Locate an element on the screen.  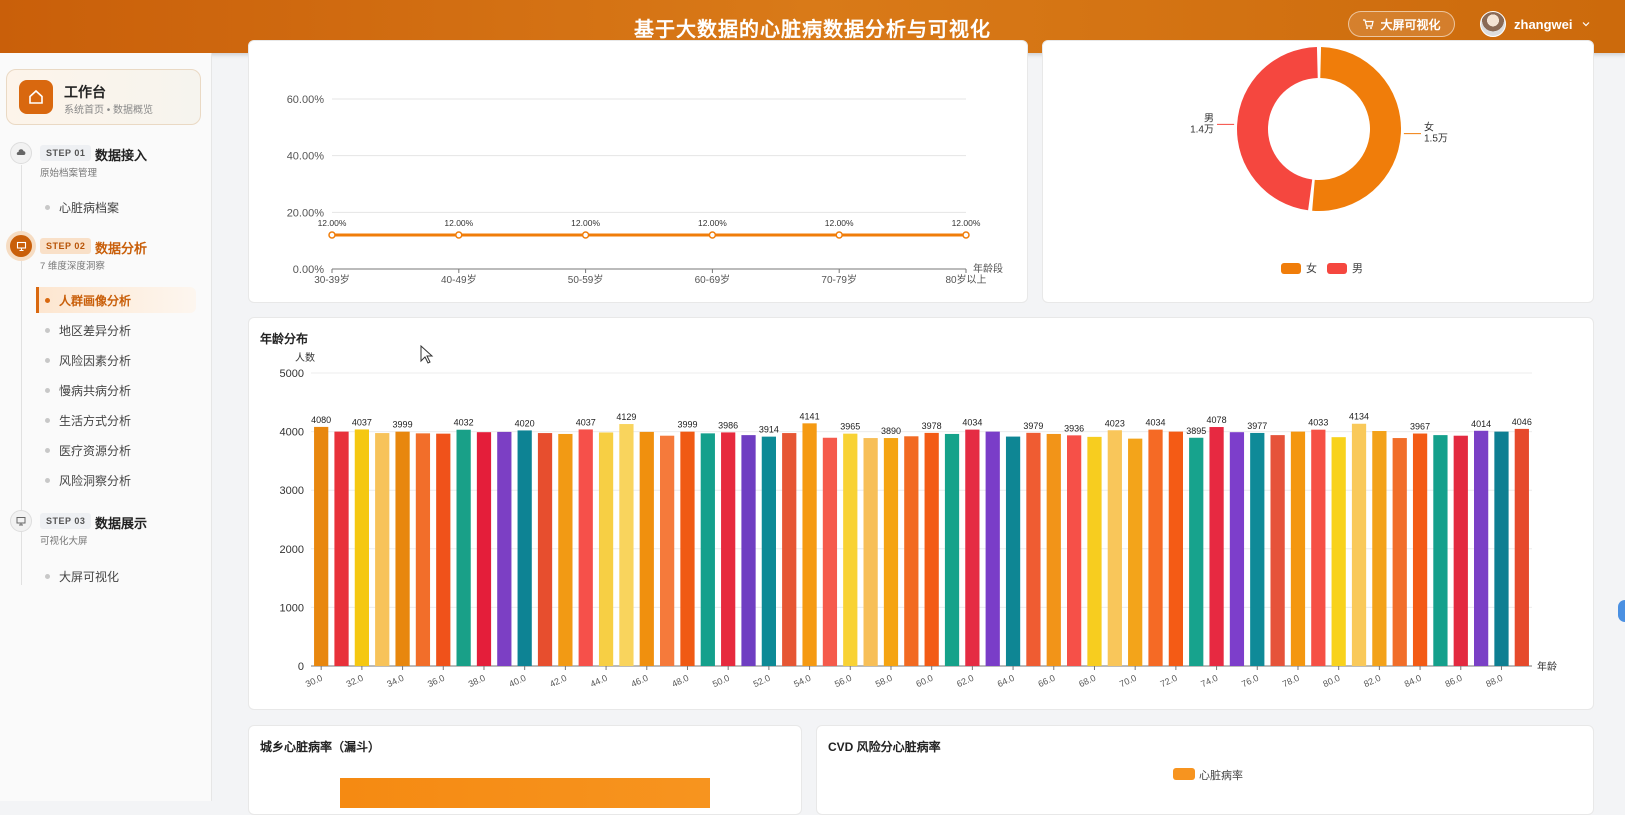
slice-label-name: 男 is located at coordinates (1209, 118).